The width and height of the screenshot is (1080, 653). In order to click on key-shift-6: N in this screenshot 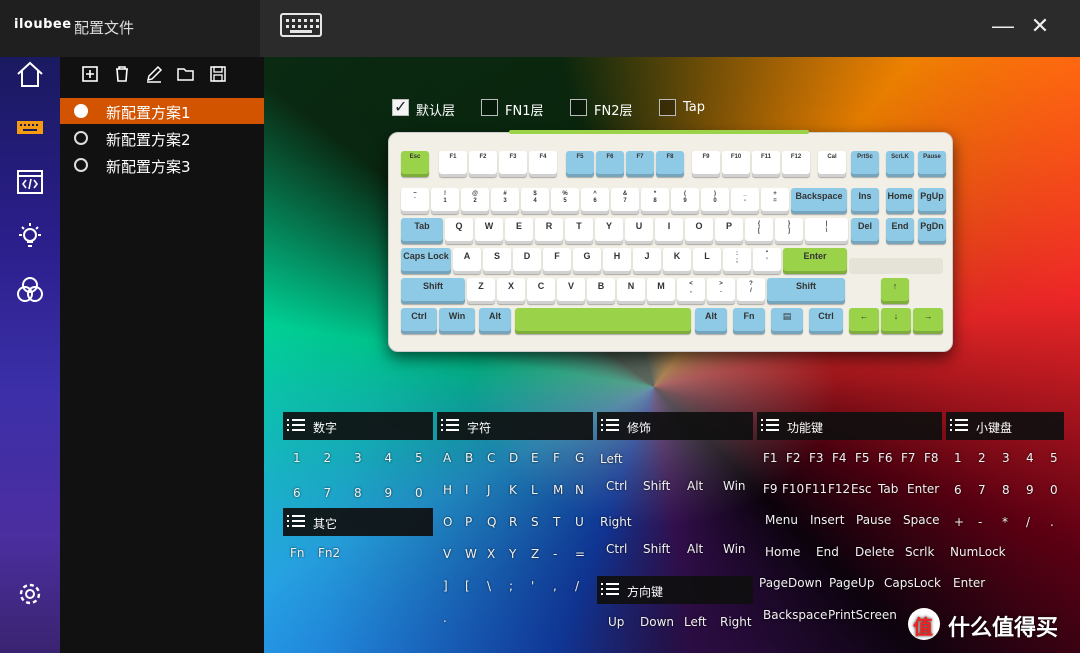, I will do `click(631, 291)`.